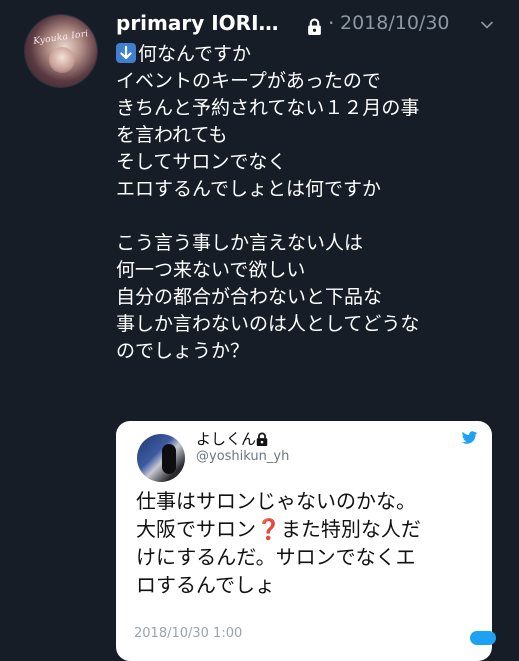  Describe the element at coordinates (268, 324) in the screenshot. I see `tweet-line: 事しか言わないのは人としてどうな` at that location.